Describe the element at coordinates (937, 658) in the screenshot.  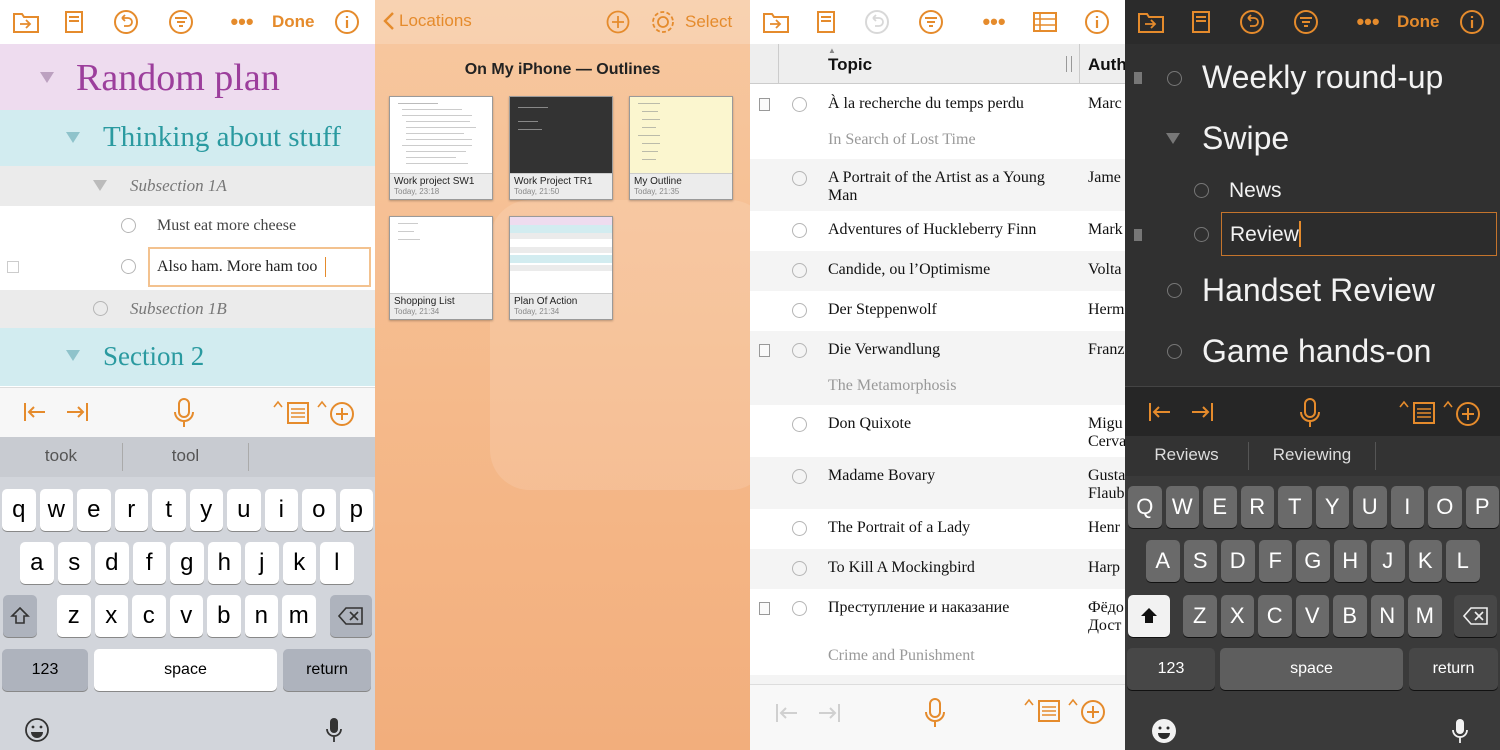
I see `table-row-note: Crime and Punishment` at that location.